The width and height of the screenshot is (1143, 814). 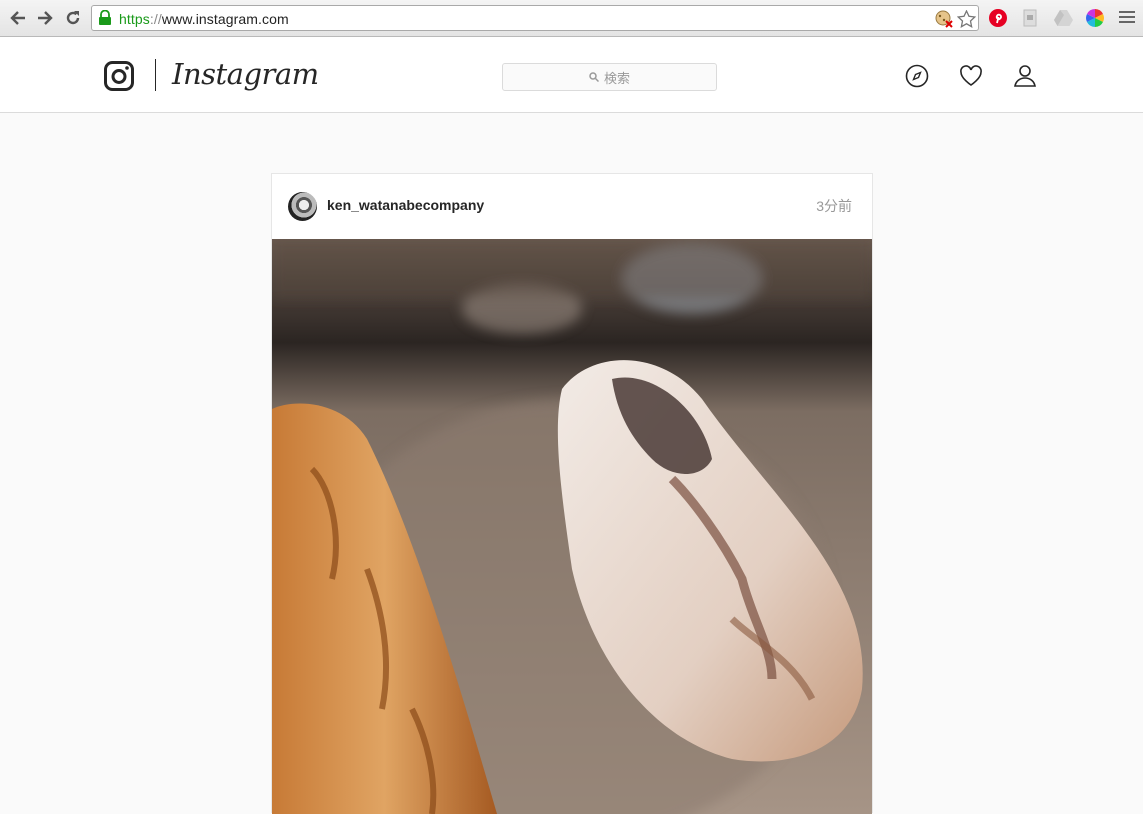 What do you see at coordinates (18, 18) in the screenshot?
I see `back-arrow-icon` at bounding box center [18, 18].